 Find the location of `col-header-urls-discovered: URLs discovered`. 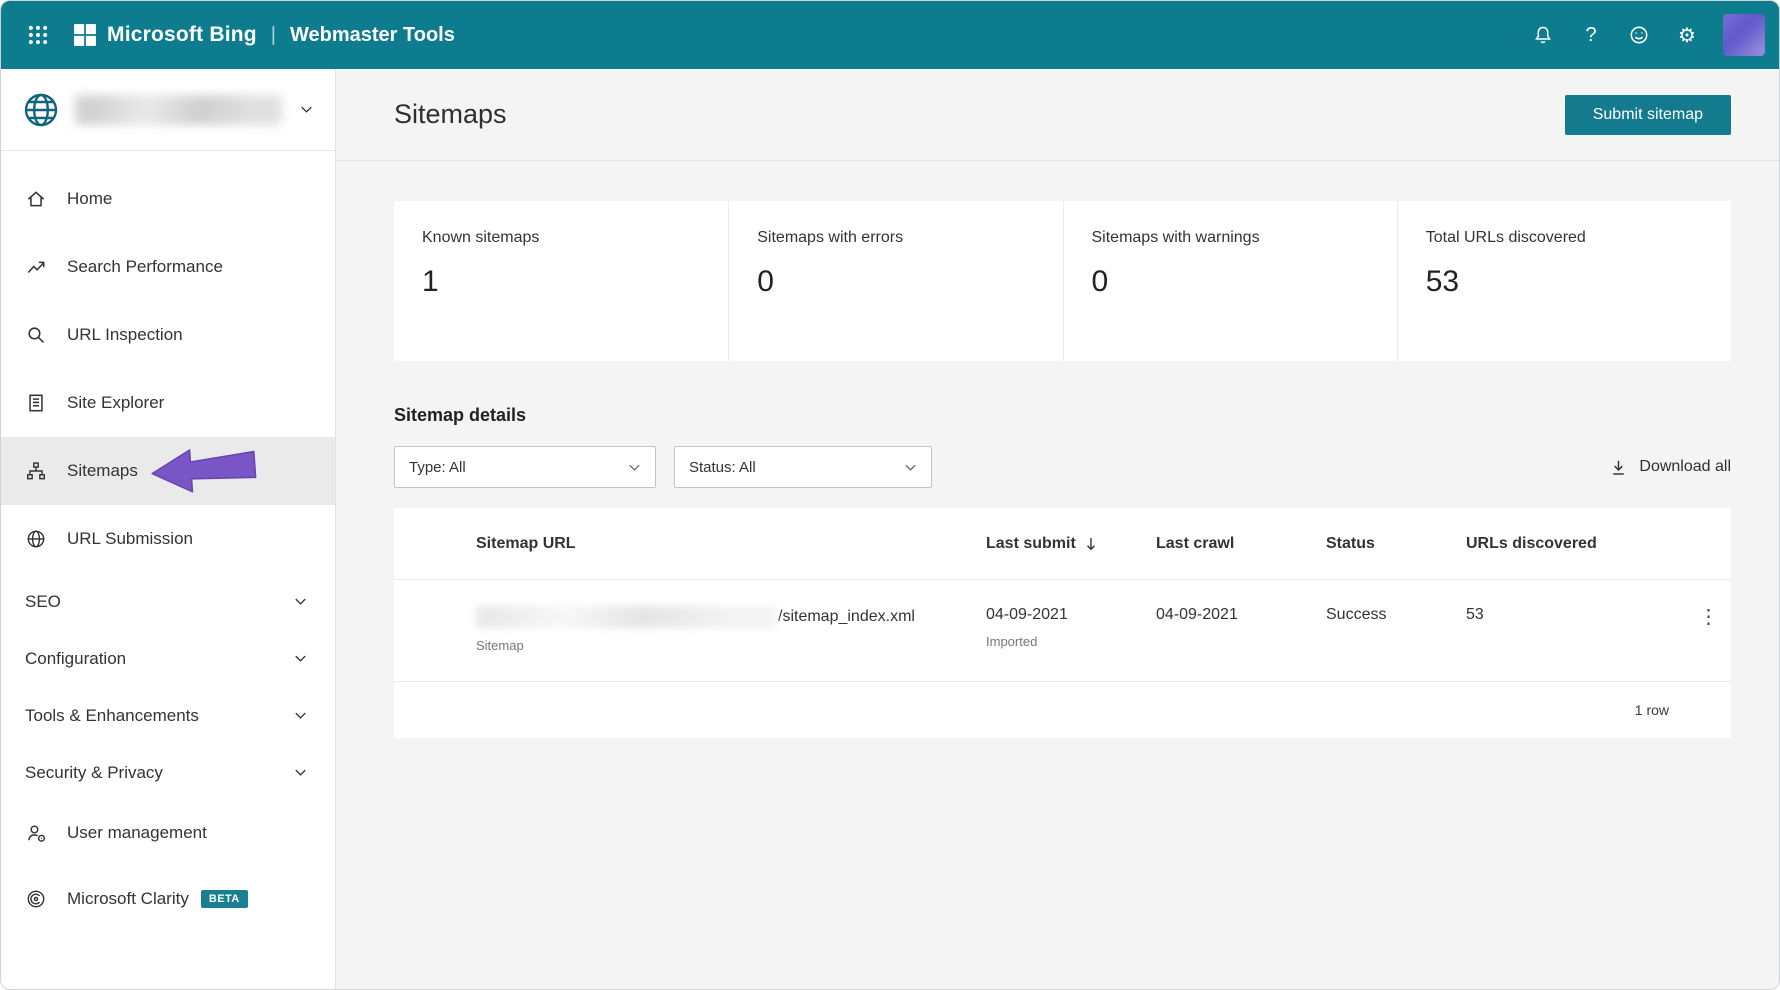

col-header-urls-discovered: URLs discovered is located at coordinates (1576, 544).